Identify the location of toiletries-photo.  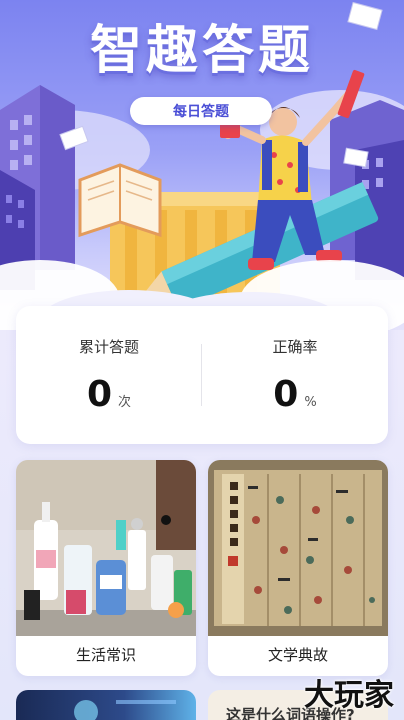
(106, 548).